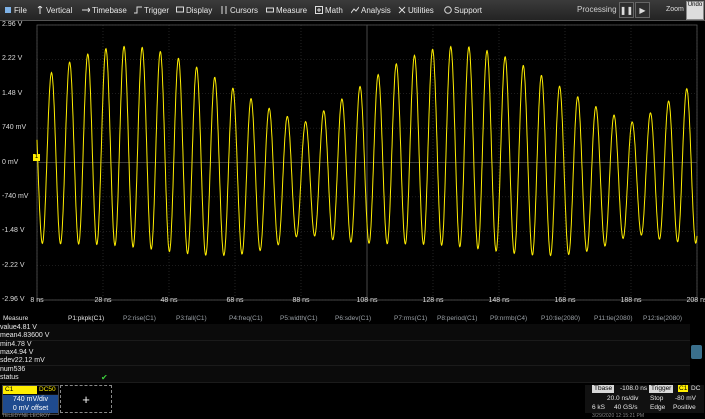  What do you see at coordinates (695, 10) in the screenshot?
I see `undo-button: Undo` at bounding box center [695, 10].